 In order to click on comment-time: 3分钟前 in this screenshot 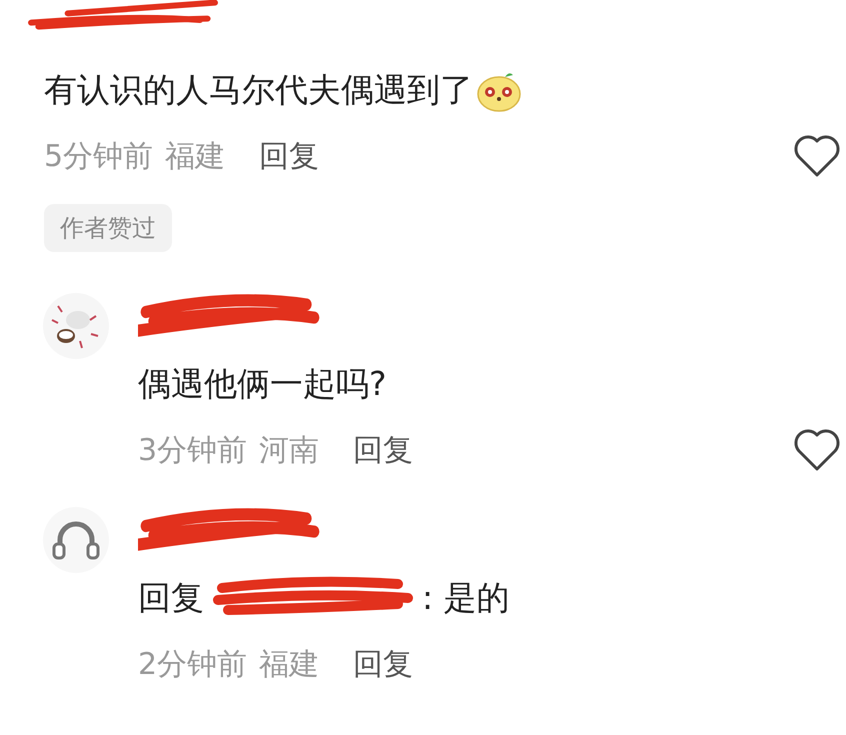, I will do `click(193, 451)`.